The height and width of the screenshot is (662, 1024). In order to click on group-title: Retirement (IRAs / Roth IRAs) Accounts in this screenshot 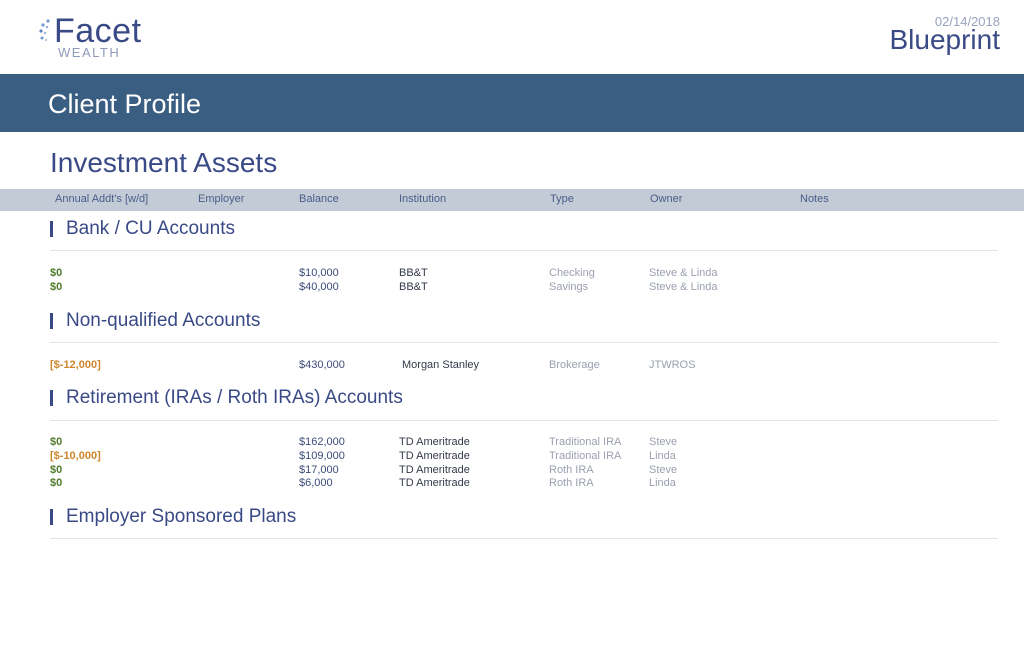, I will do `click(234, 397)`.